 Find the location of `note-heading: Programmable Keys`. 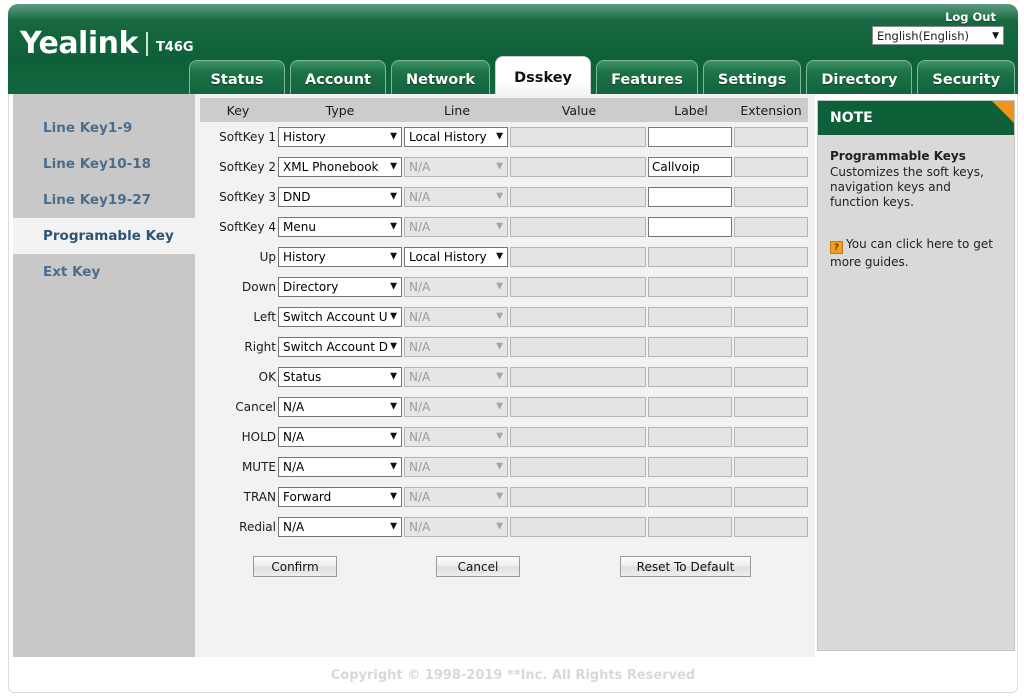

note-heading: Programmable Keys is located at coordinates (898, 156).